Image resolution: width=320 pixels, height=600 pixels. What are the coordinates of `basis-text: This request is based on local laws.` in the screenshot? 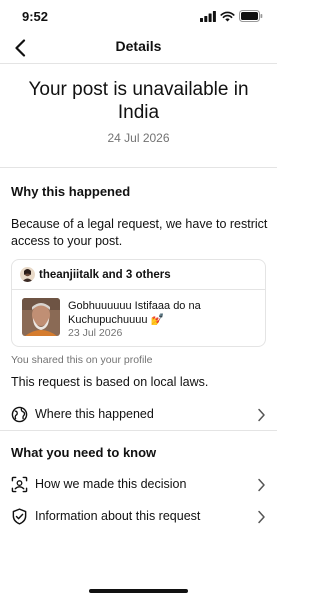 It's located at (110, 382).